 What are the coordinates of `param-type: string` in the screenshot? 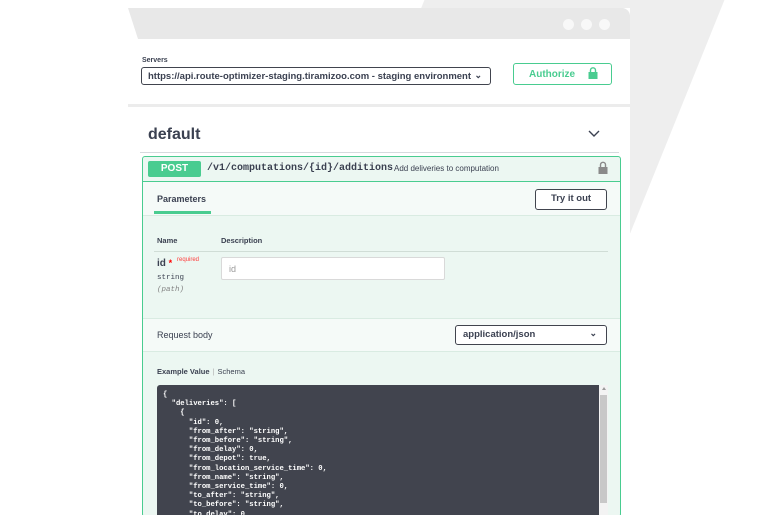 It's located at (171, 278).